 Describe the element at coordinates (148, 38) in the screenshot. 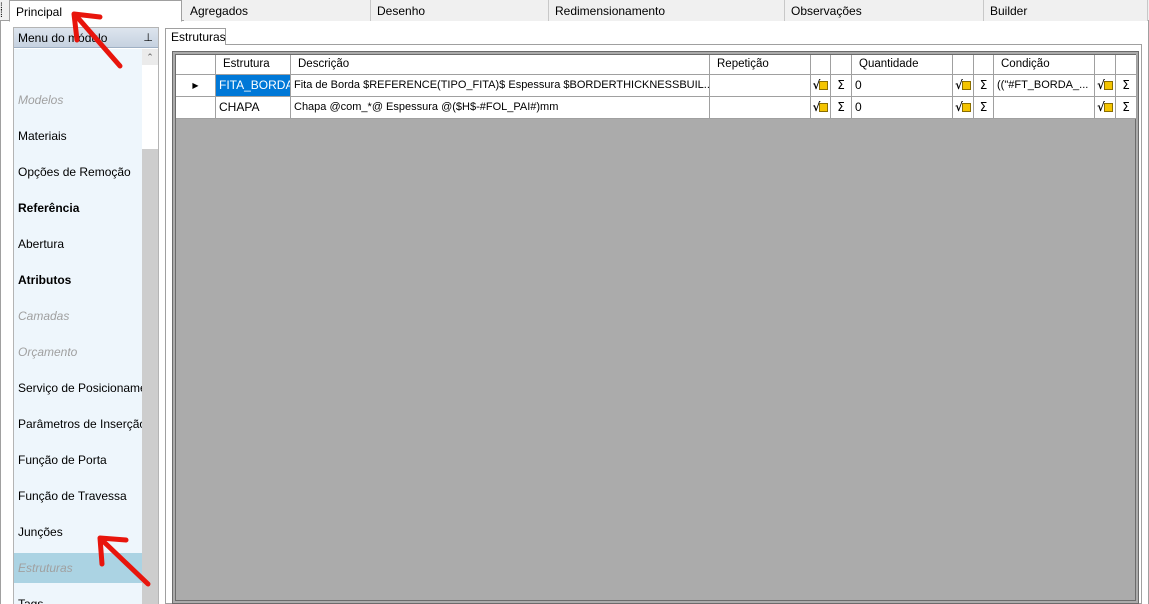

I see `pin-icon: ⊥` at that location.